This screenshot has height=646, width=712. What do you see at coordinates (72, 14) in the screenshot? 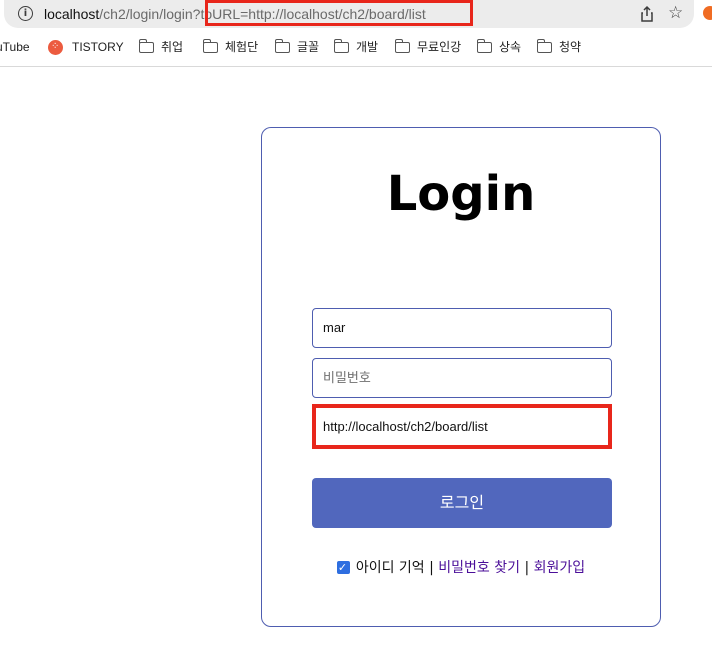
I see `url-host: localhost` at bounding box center [72, 14].